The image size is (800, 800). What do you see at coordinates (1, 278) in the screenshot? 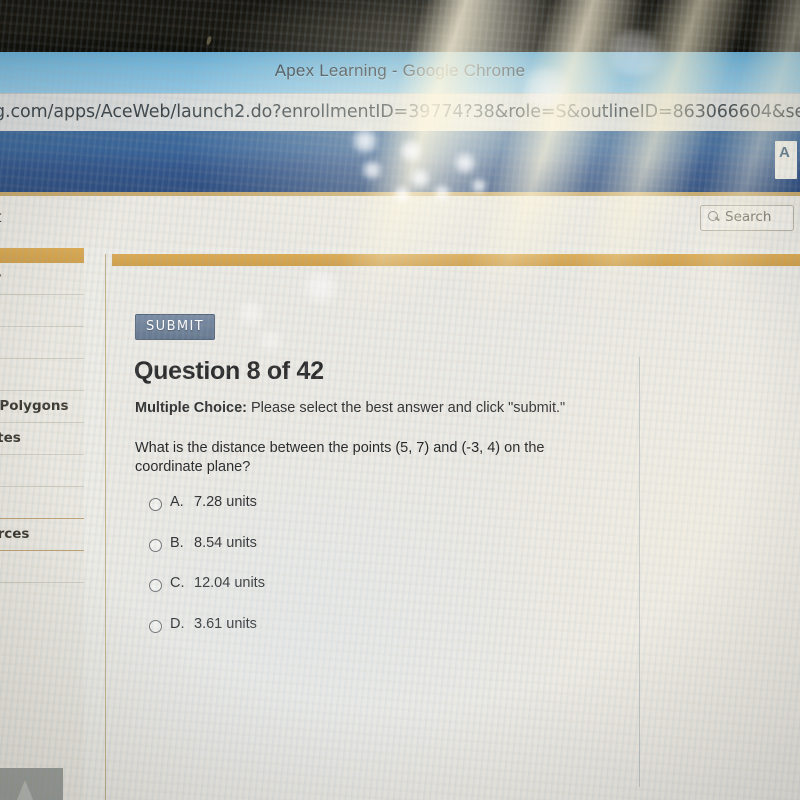
I see `sidebar-item-label: ry` at bounding box center [1, 278].